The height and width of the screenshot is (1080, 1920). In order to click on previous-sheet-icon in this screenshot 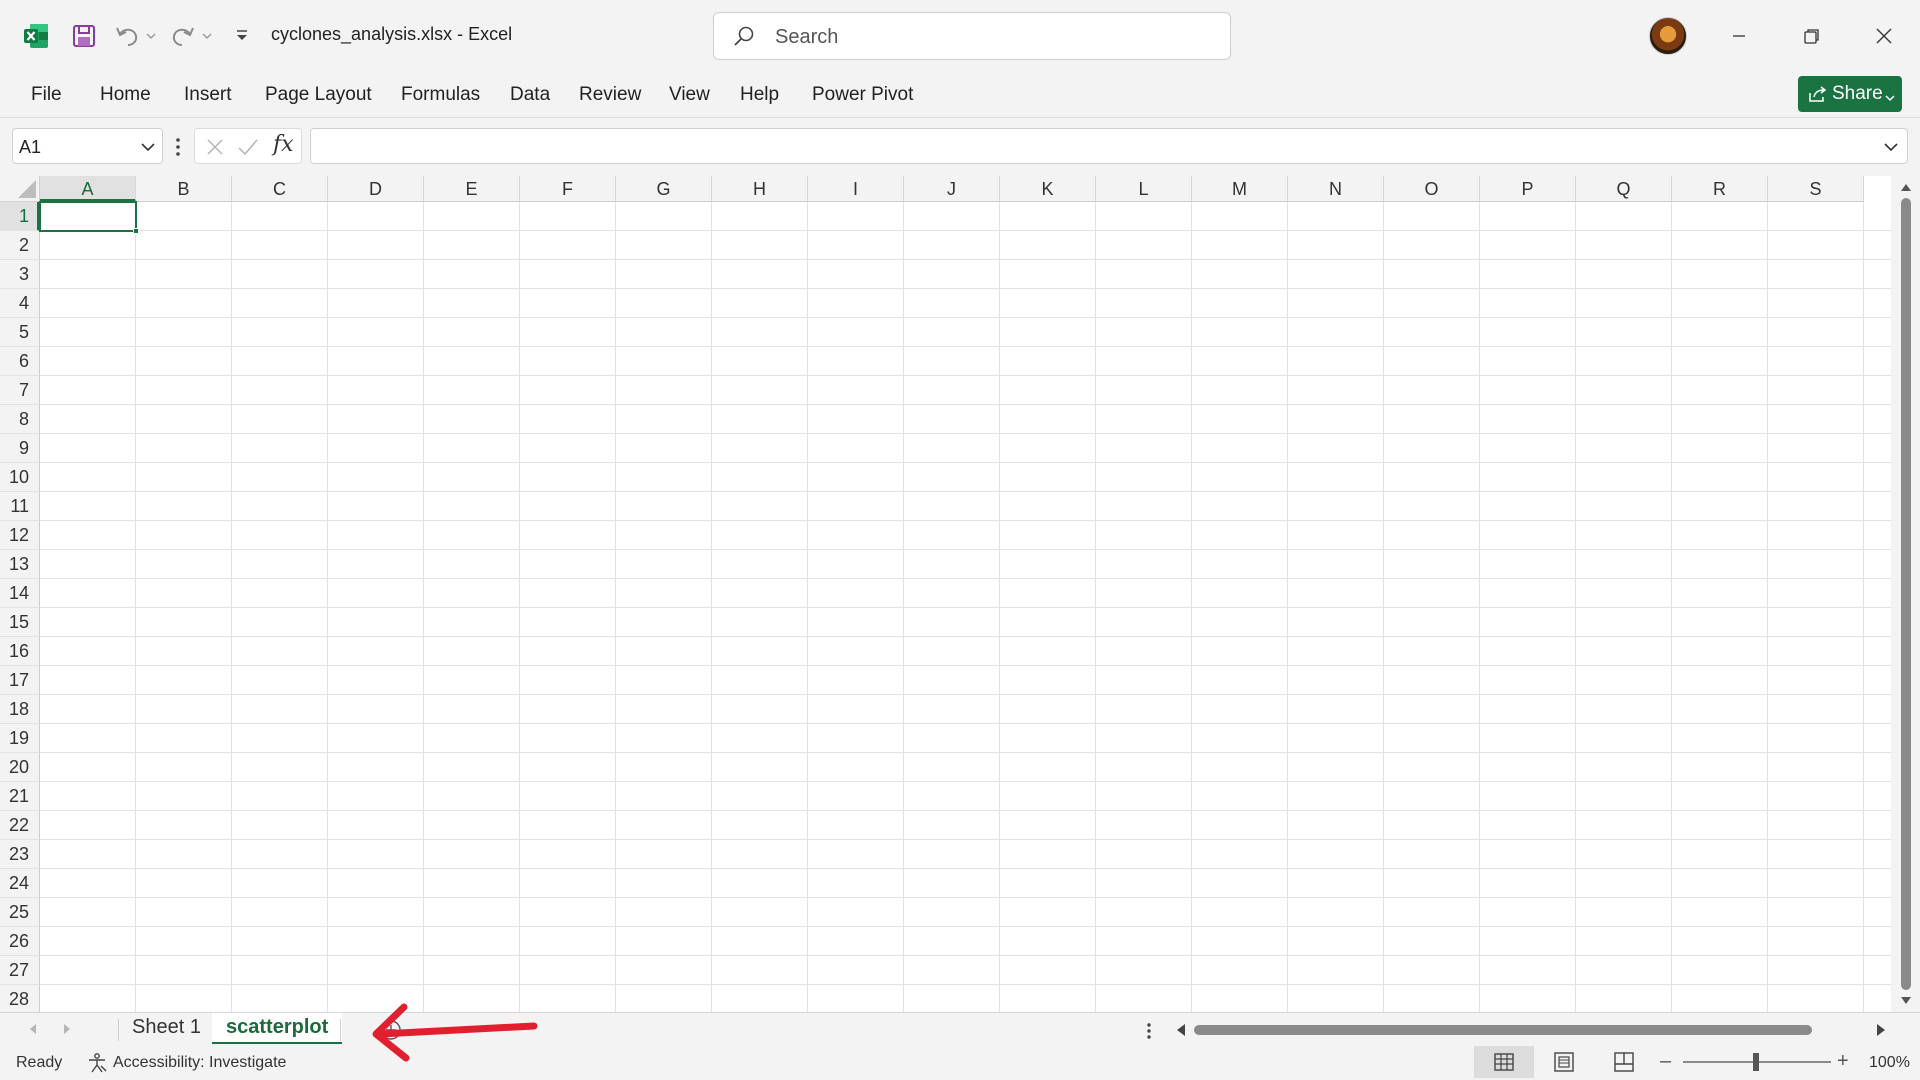, I will do `click(33, 1029)`.